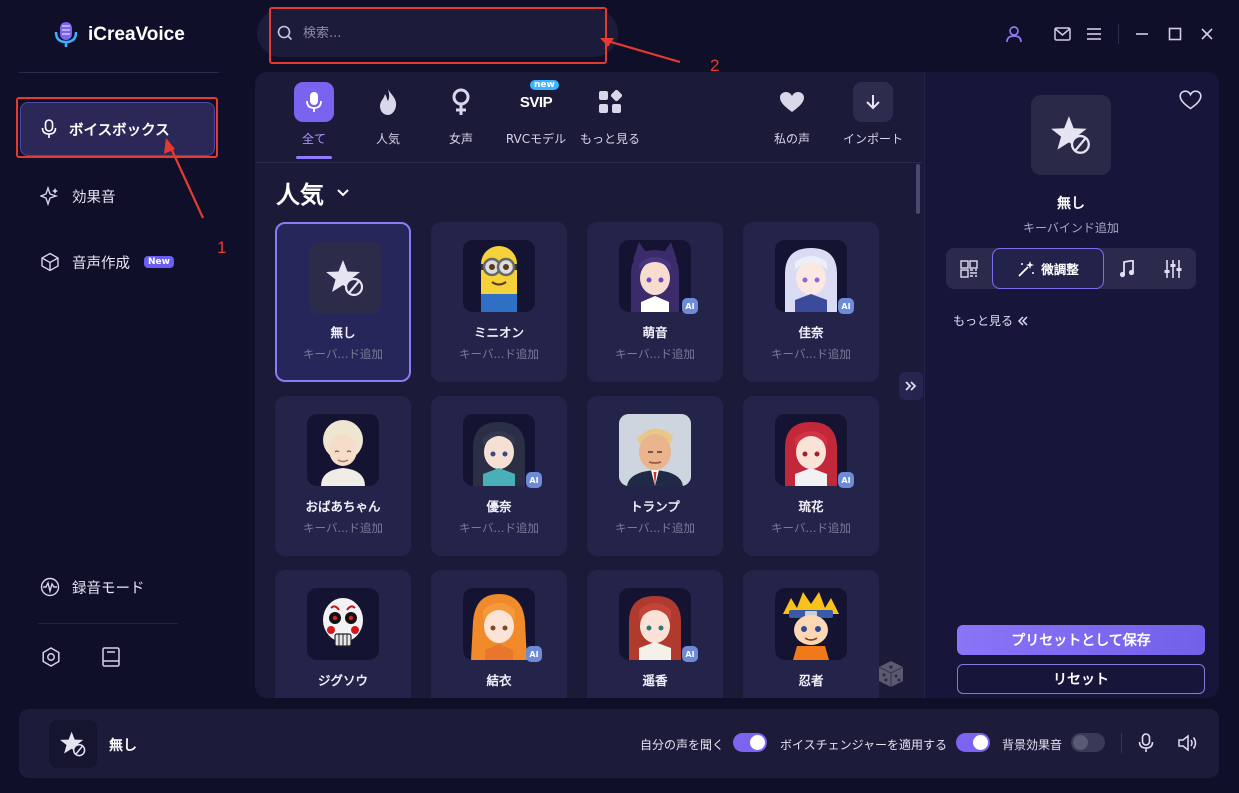 This screenshot has width=1239, height=793. Describe the element at coordinates (1032, 745) in the screenshot. I see `background-sfx-label: 背景効果音` at that location.